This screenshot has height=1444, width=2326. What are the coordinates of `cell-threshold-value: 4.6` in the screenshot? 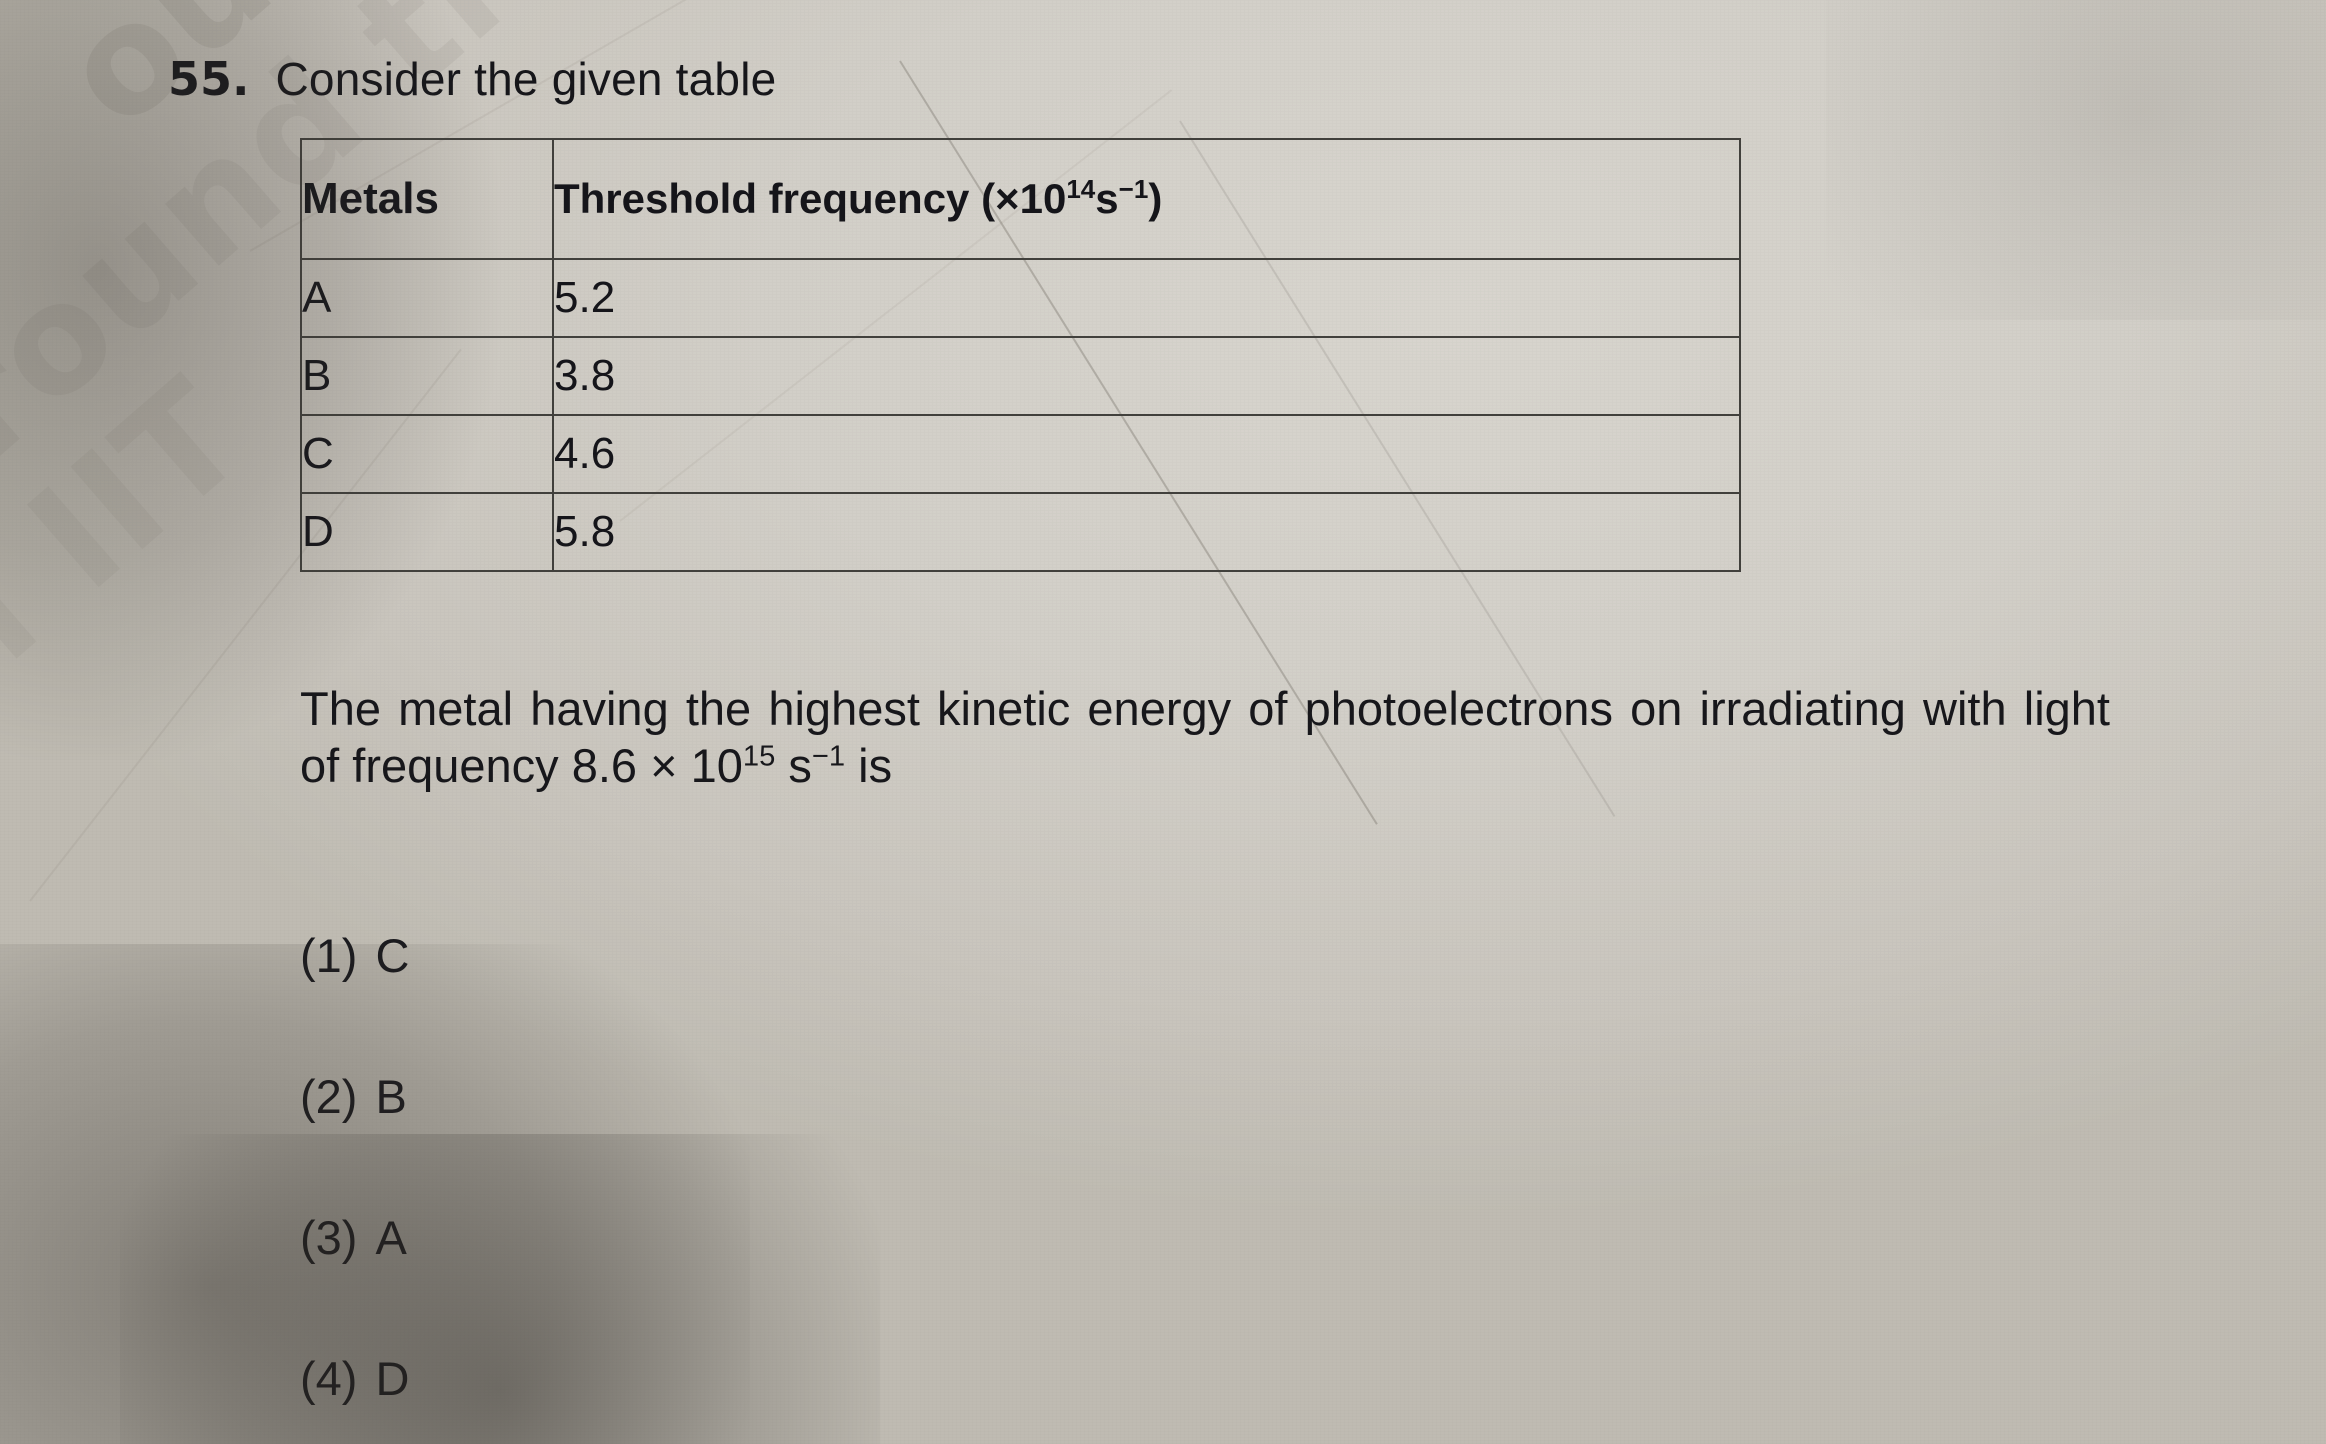 It's located at (1146, 454).